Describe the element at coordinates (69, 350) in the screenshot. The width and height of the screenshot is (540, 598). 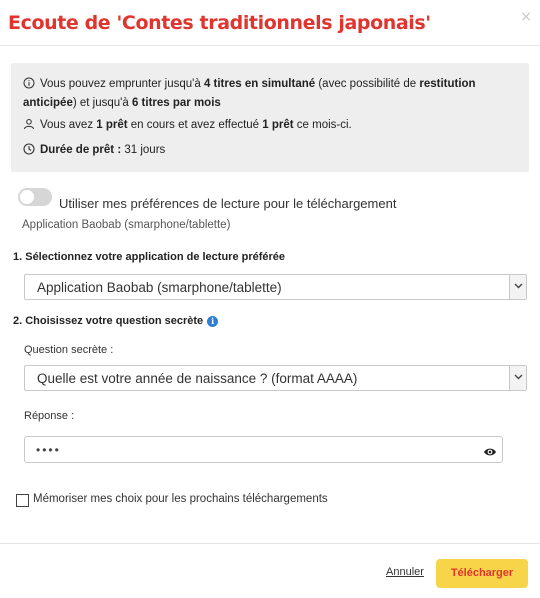
I see `secret-question-label: Question secrète :` at that location.